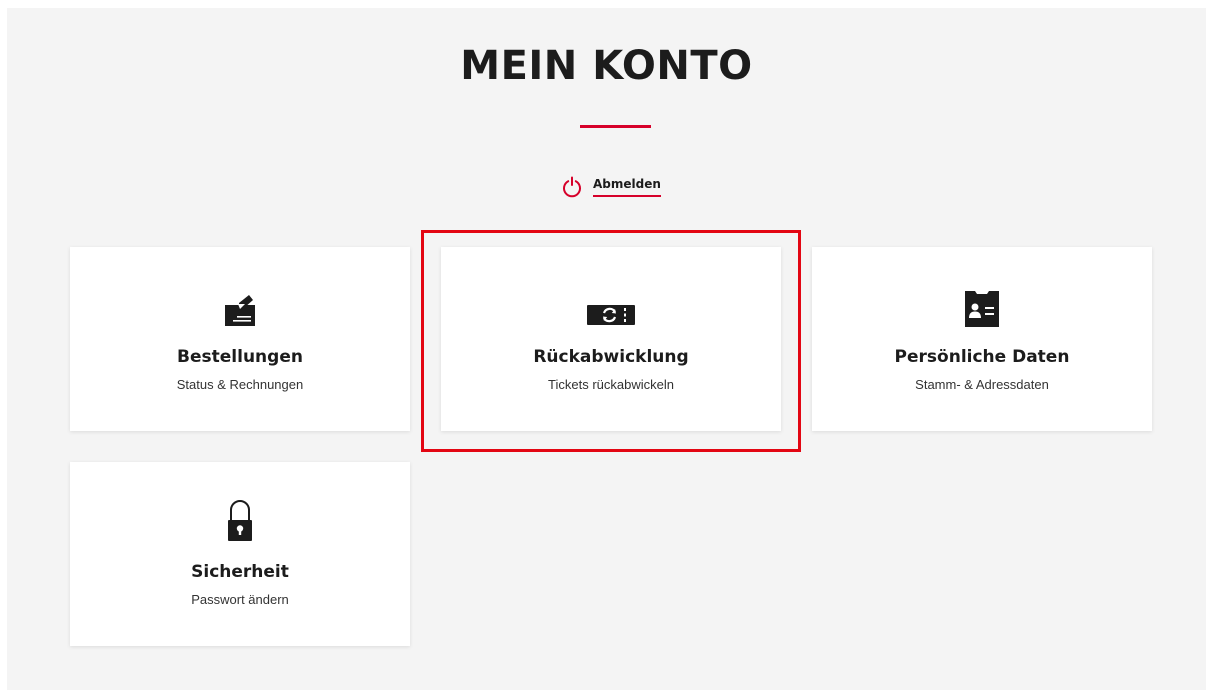 The height and width of the screenshot is (690, 1213). Describe the element at coordinates (611, 339) in the screenshot. I see `card-refund: Rückabwicklung Tickets rückabwickeln` at that location.